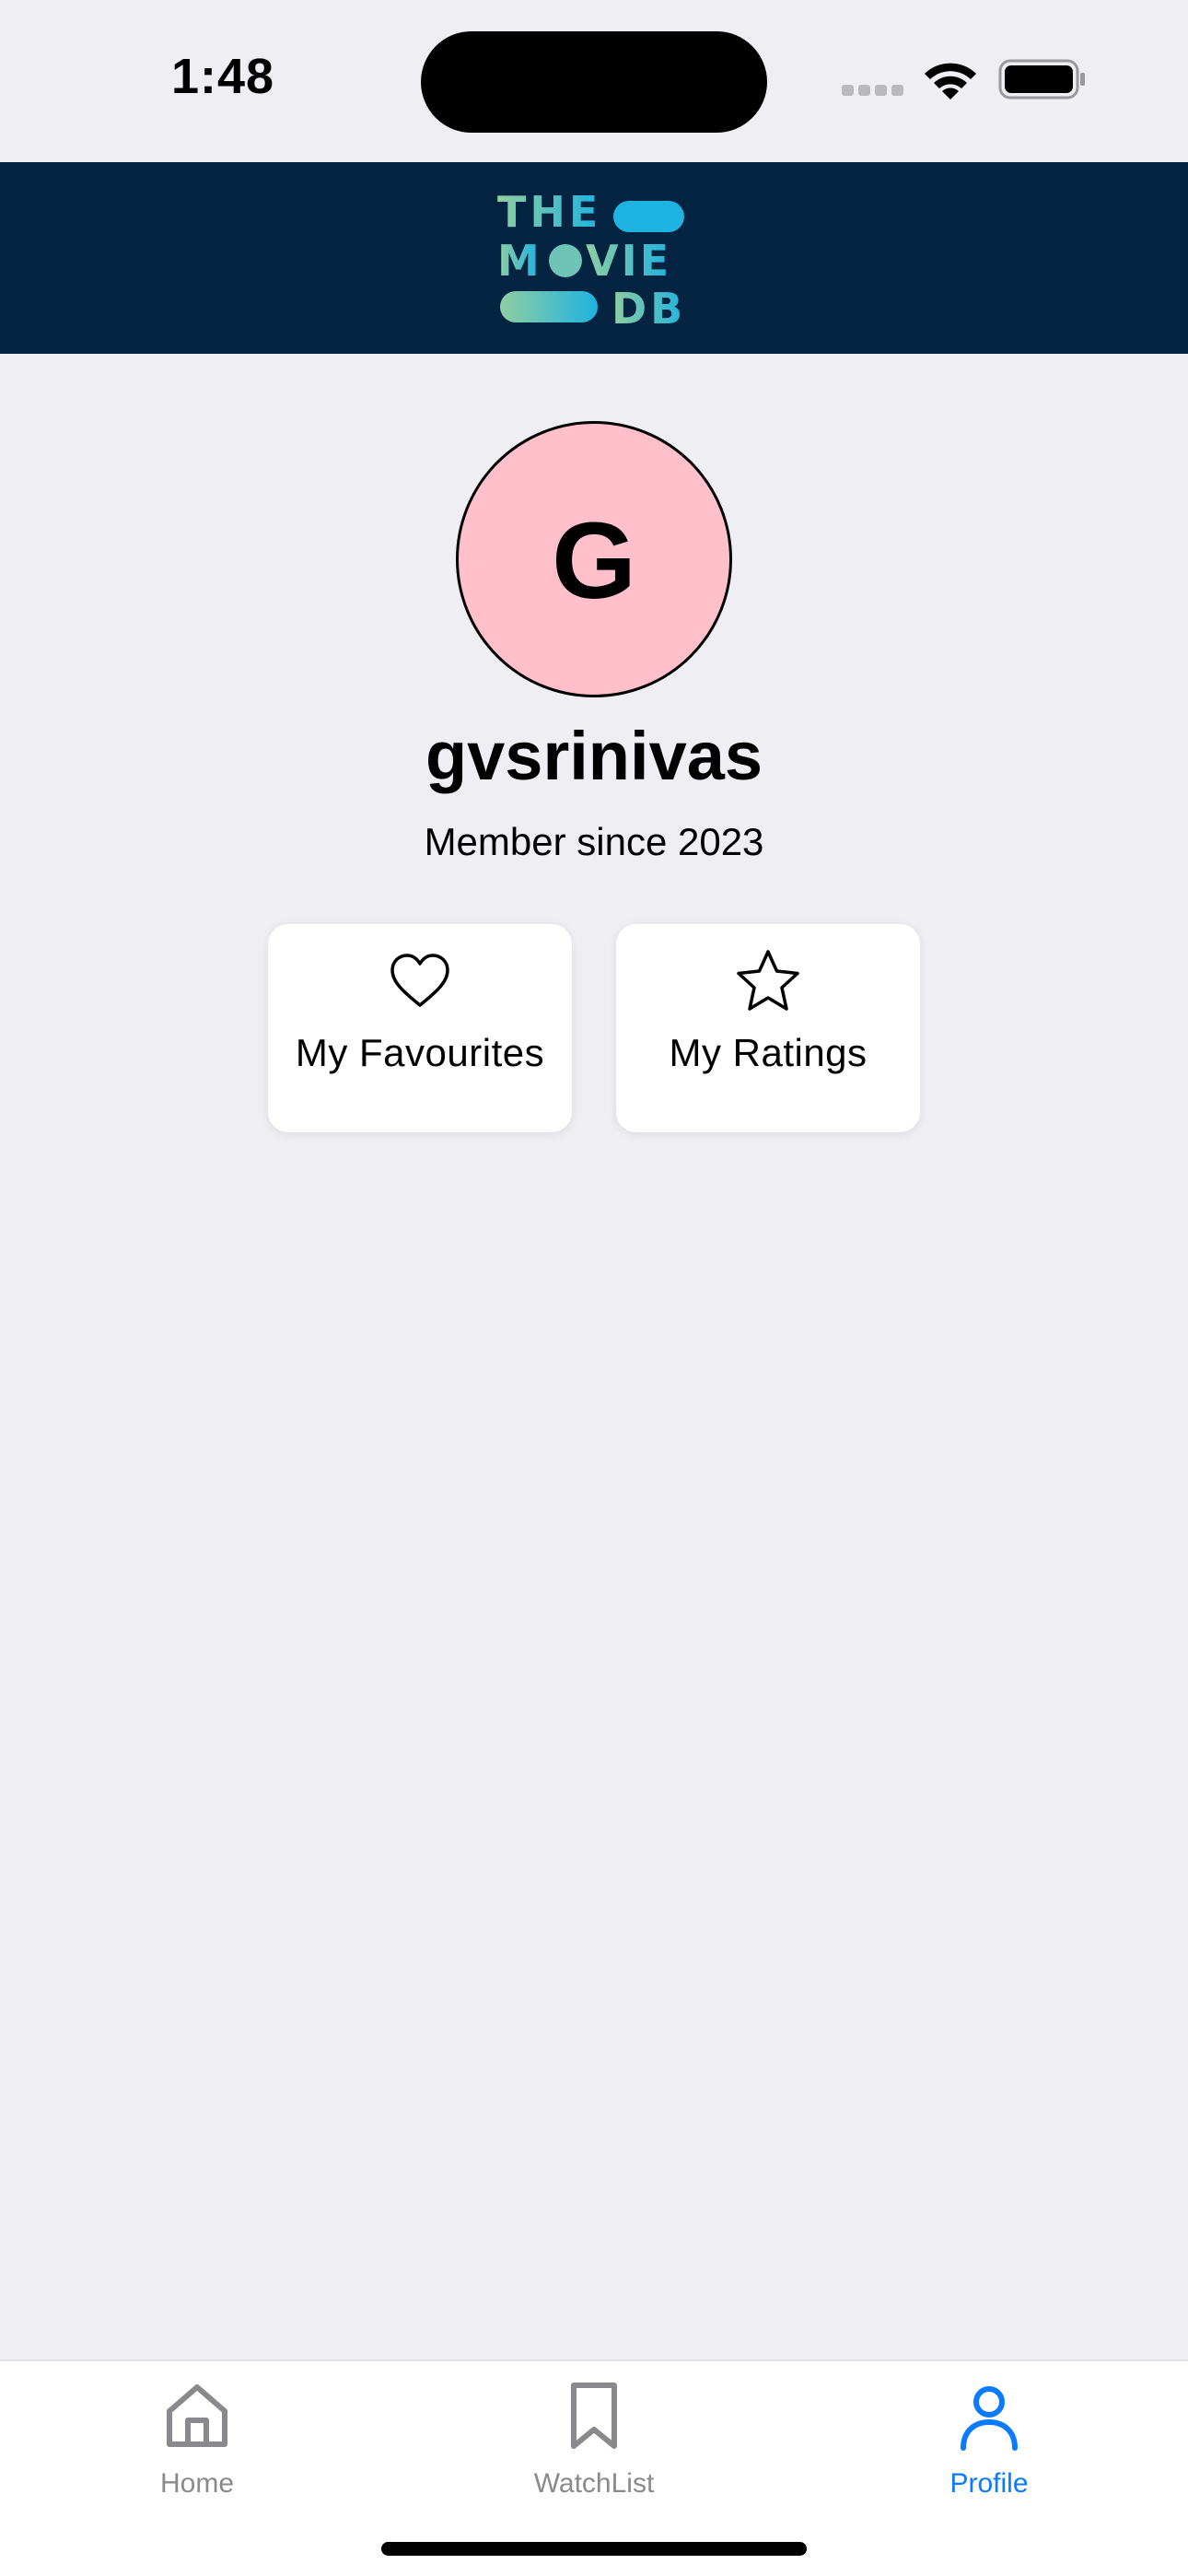  Describe the element at coordinates (549, 212) in the screenshot. I see `logo-line1: THE` at that location.